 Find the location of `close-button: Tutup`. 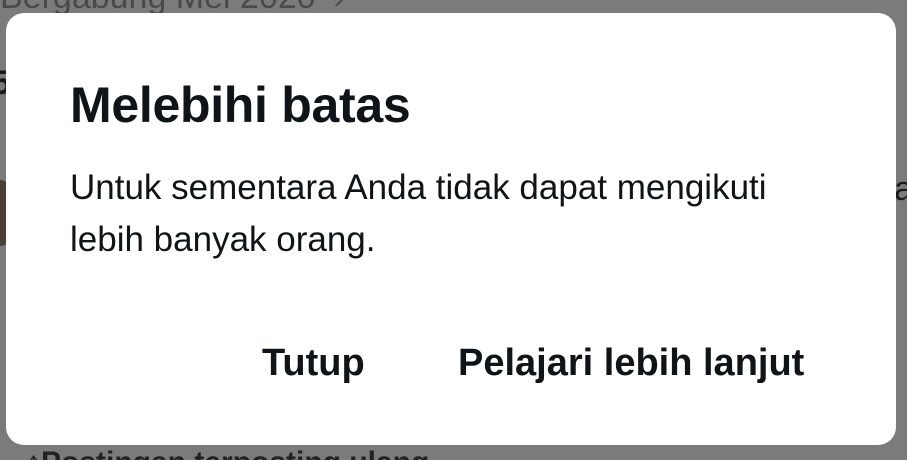

close-button: Tutup is located at coordinates (313, 363).